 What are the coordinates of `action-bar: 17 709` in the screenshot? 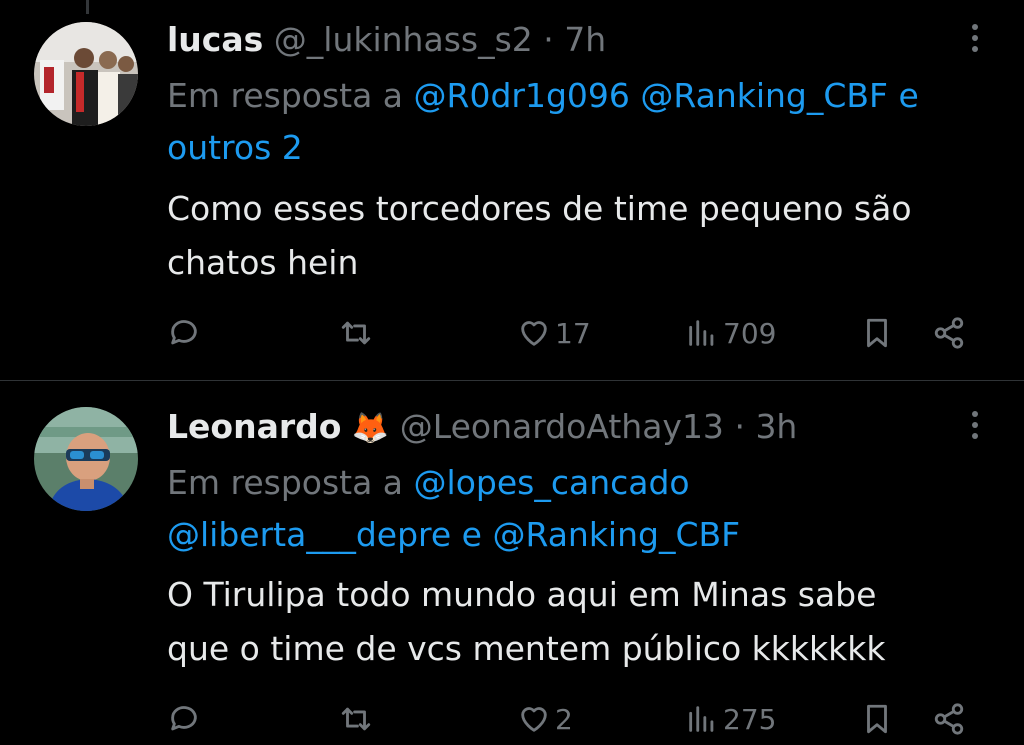 It's located at (577, 333).